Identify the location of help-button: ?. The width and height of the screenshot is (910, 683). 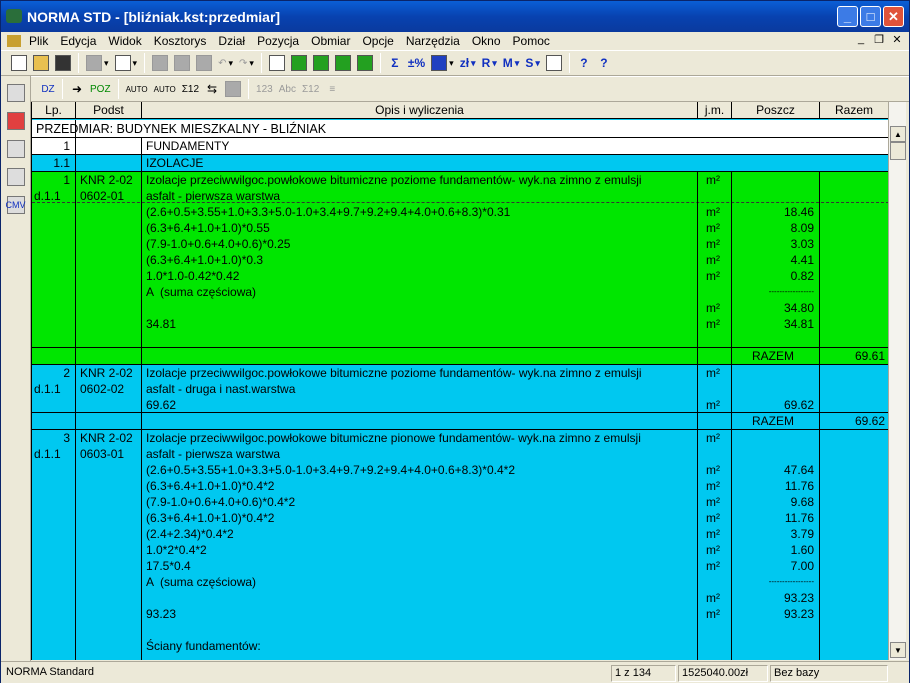
(584, 63).